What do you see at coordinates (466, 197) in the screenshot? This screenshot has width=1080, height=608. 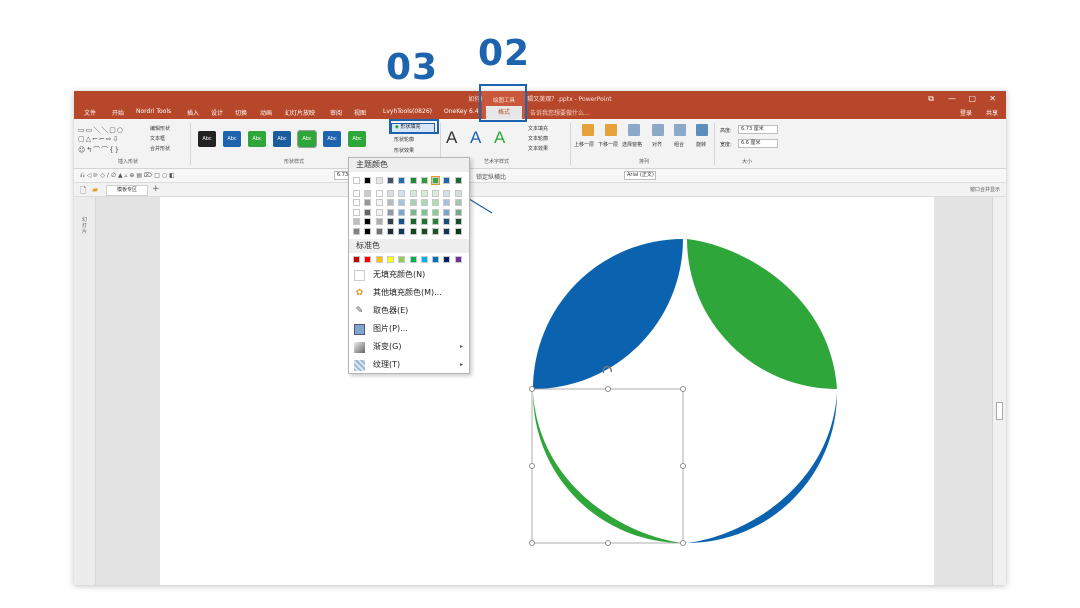 I see `callout-pointer` at bounding box center [466, 197].